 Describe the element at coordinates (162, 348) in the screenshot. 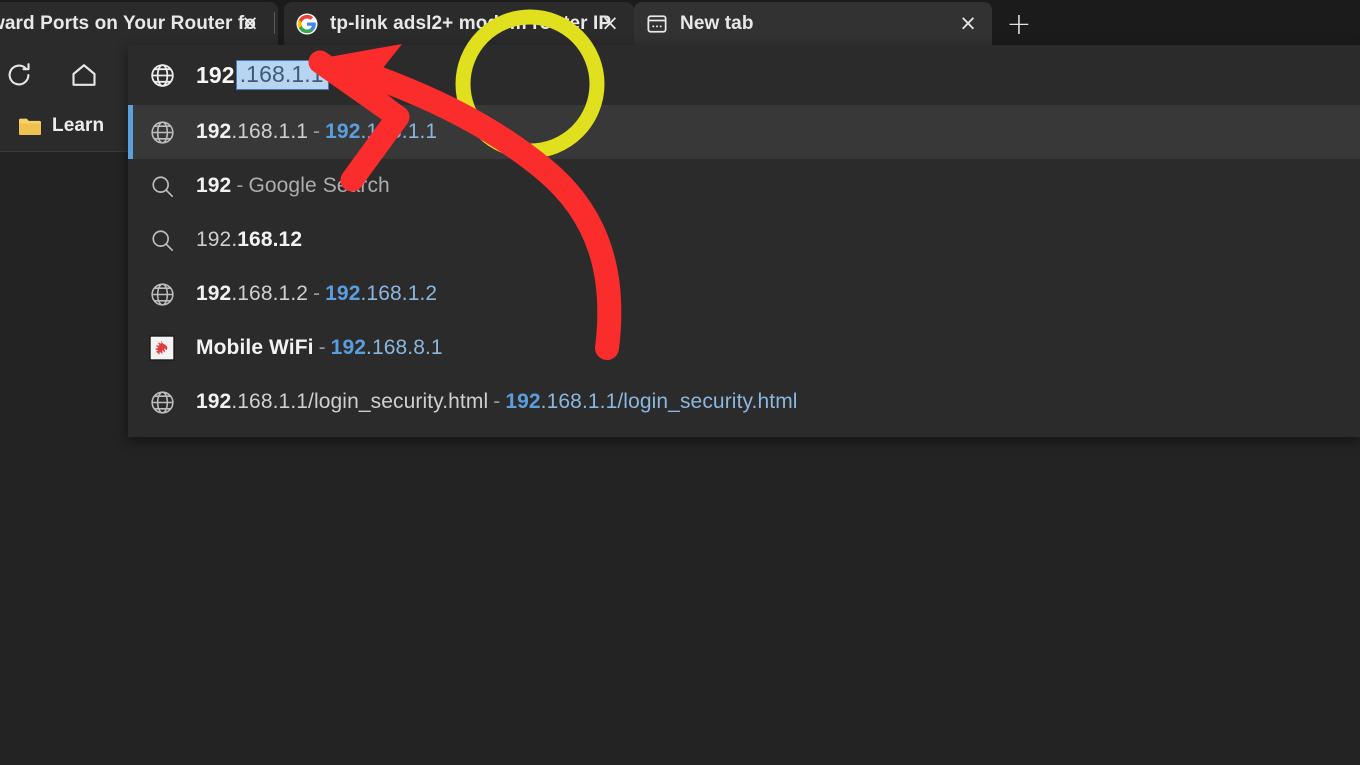

I see `mobilewifi-favicon` at that location.